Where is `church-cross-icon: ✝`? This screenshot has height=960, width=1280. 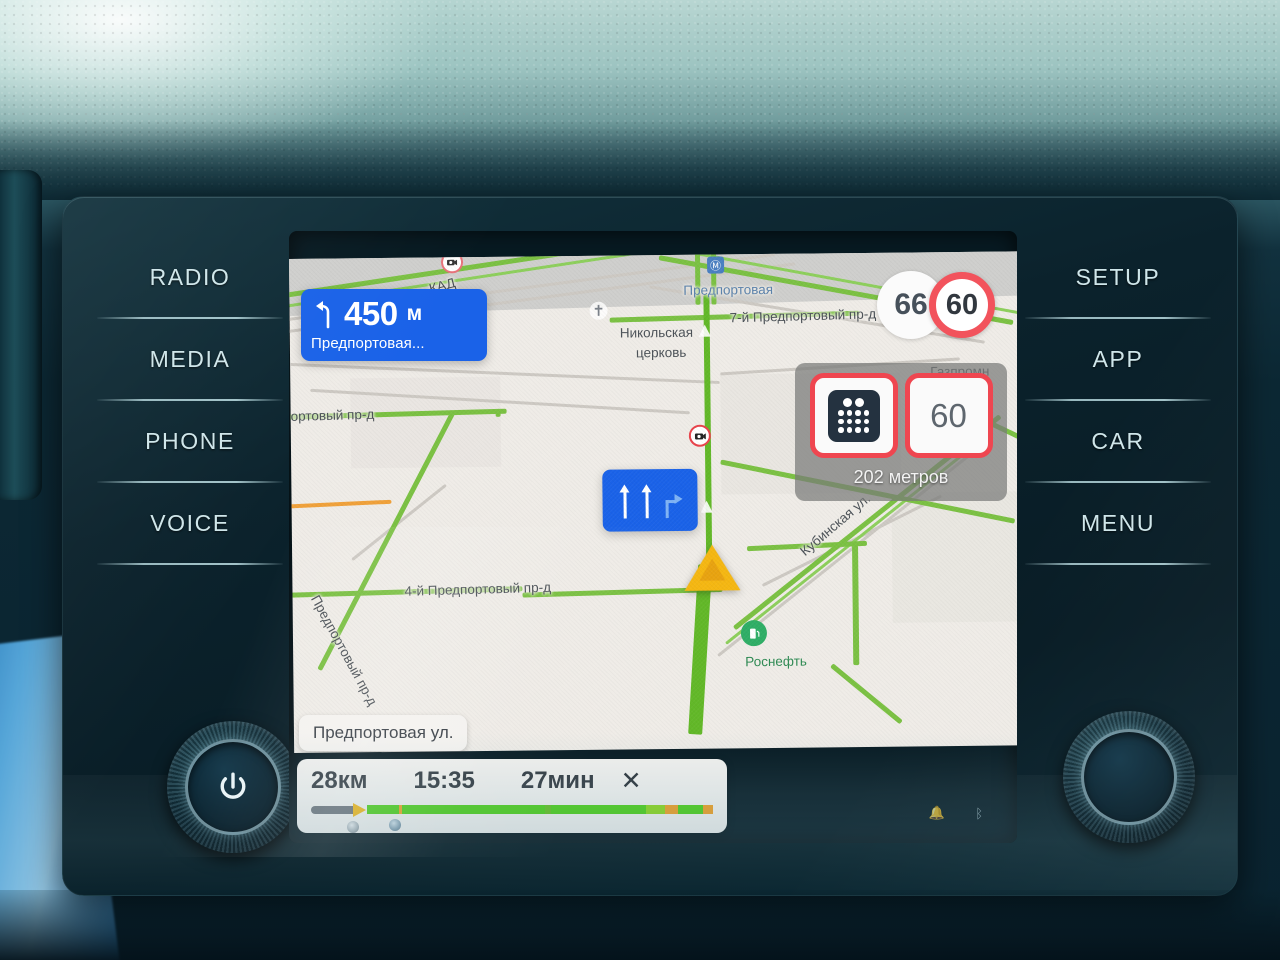
church-cross-icon: ✝ is located at coordinates (598, 310).